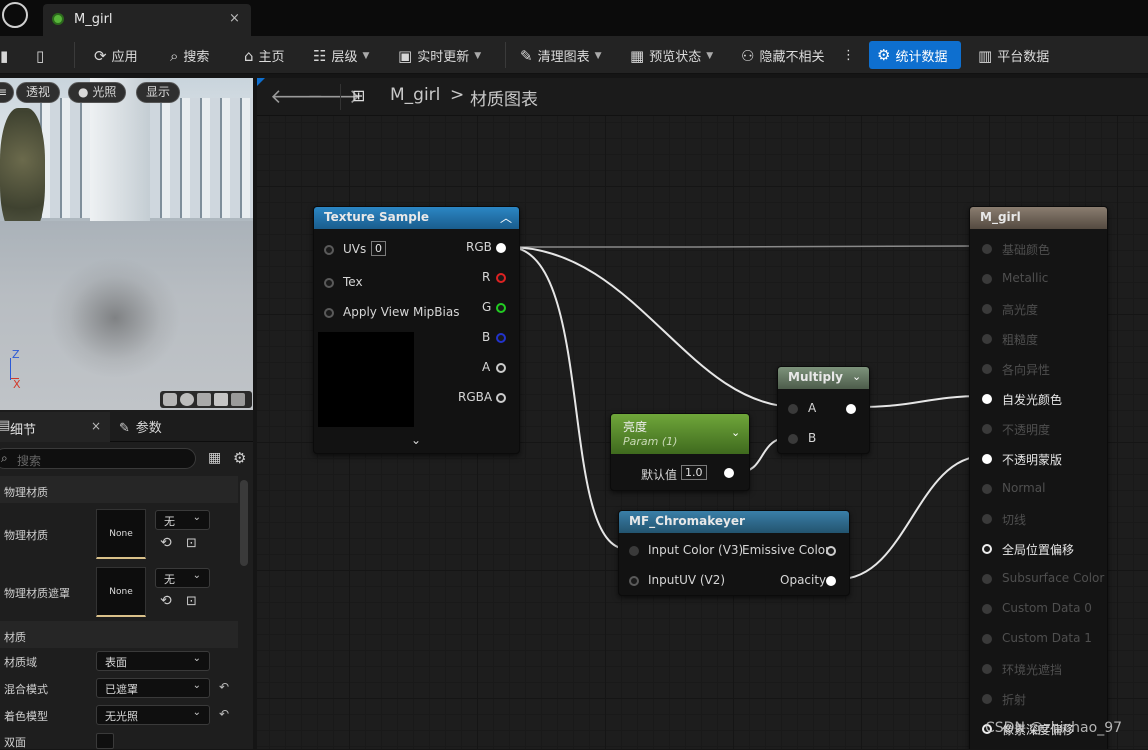 The image size is (1148, 750). I want to click on phys-mat-thumbnail: None, so click(121, 534).